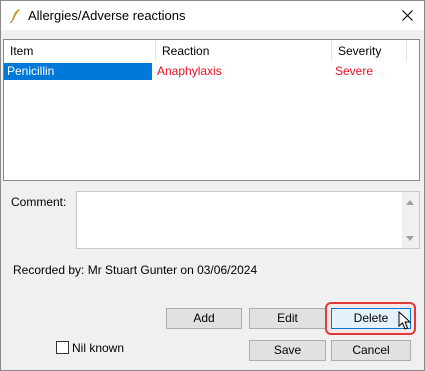  Describe the element at coordinates (287, 318) in the screenshot. I see `edit-button: Edit` at that location.